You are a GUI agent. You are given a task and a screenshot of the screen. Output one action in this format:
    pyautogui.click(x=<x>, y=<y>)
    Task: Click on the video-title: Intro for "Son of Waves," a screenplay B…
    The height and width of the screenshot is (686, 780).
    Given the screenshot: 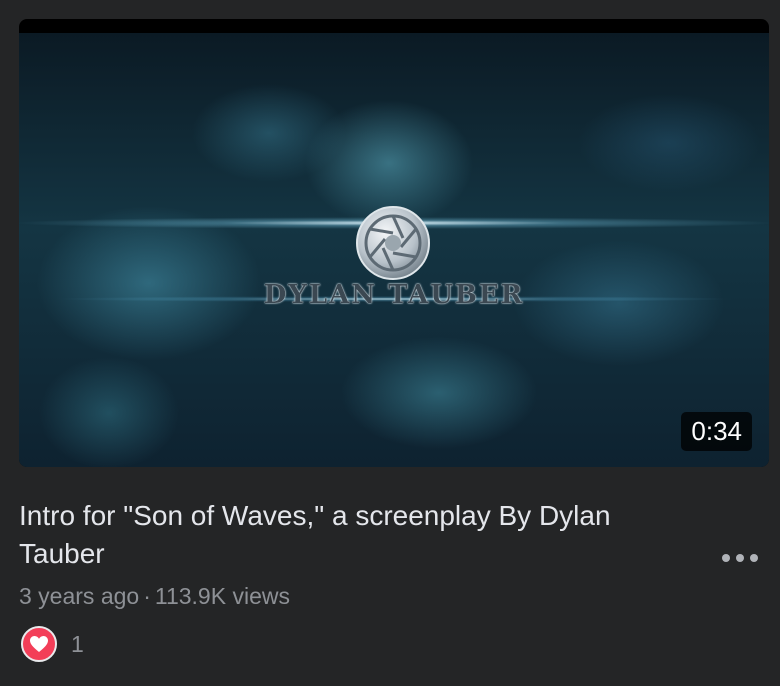 What is the action you would take?
    pyautogui.click(x=359, y=535)
    